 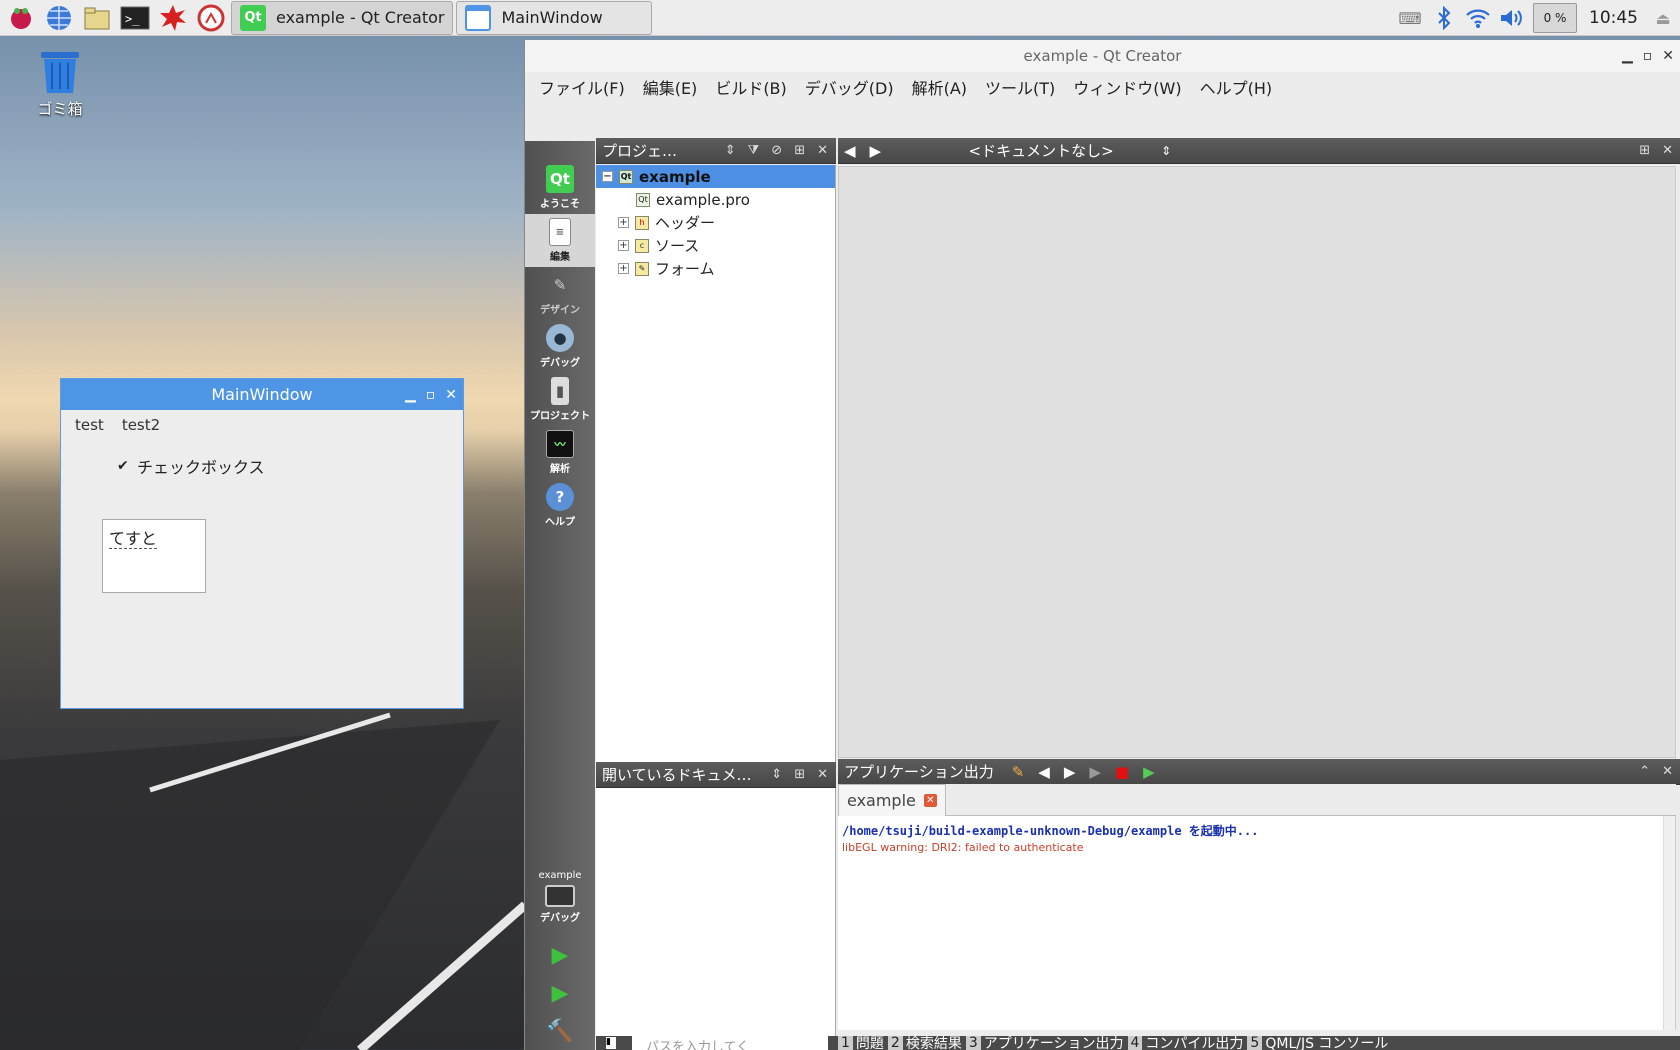 What do you see at coordinates (892, 800) in the screenshot?
I see `output-tab-example: example ✕` at bounding box center [892, 800].